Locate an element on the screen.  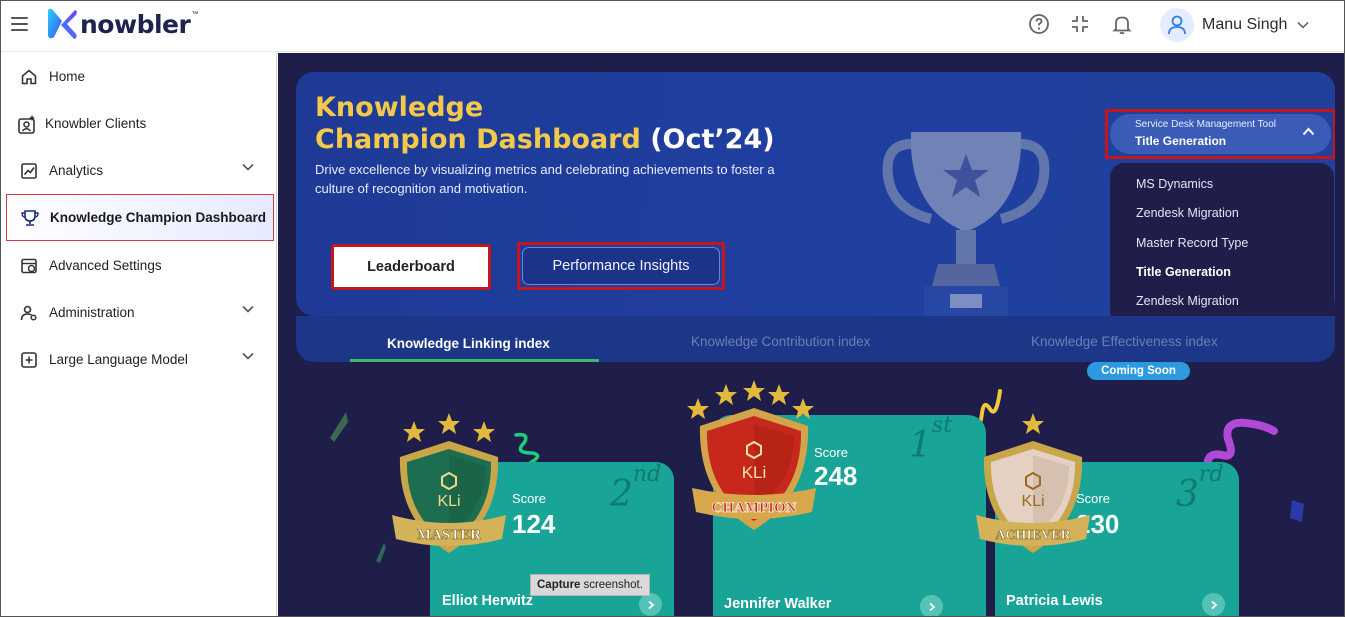
master-badge-icon: KLi MASTER is located at coordinates (449, 483).